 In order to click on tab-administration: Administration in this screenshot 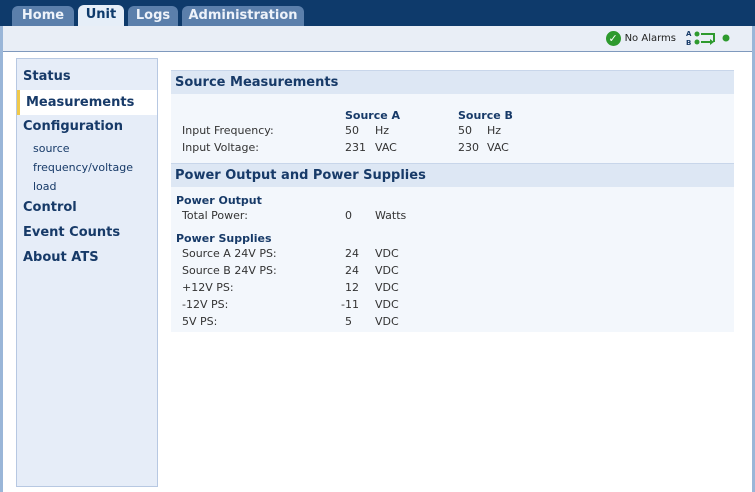, I will do `click(243, 16)`.